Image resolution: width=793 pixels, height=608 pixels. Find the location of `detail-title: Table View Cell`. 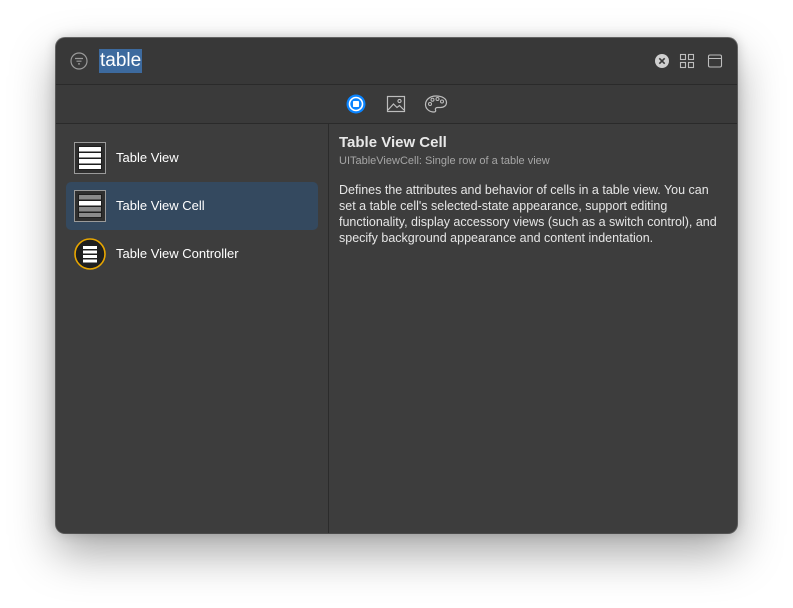

detail-title: Table View Cell is located at coordinates (393, 142).